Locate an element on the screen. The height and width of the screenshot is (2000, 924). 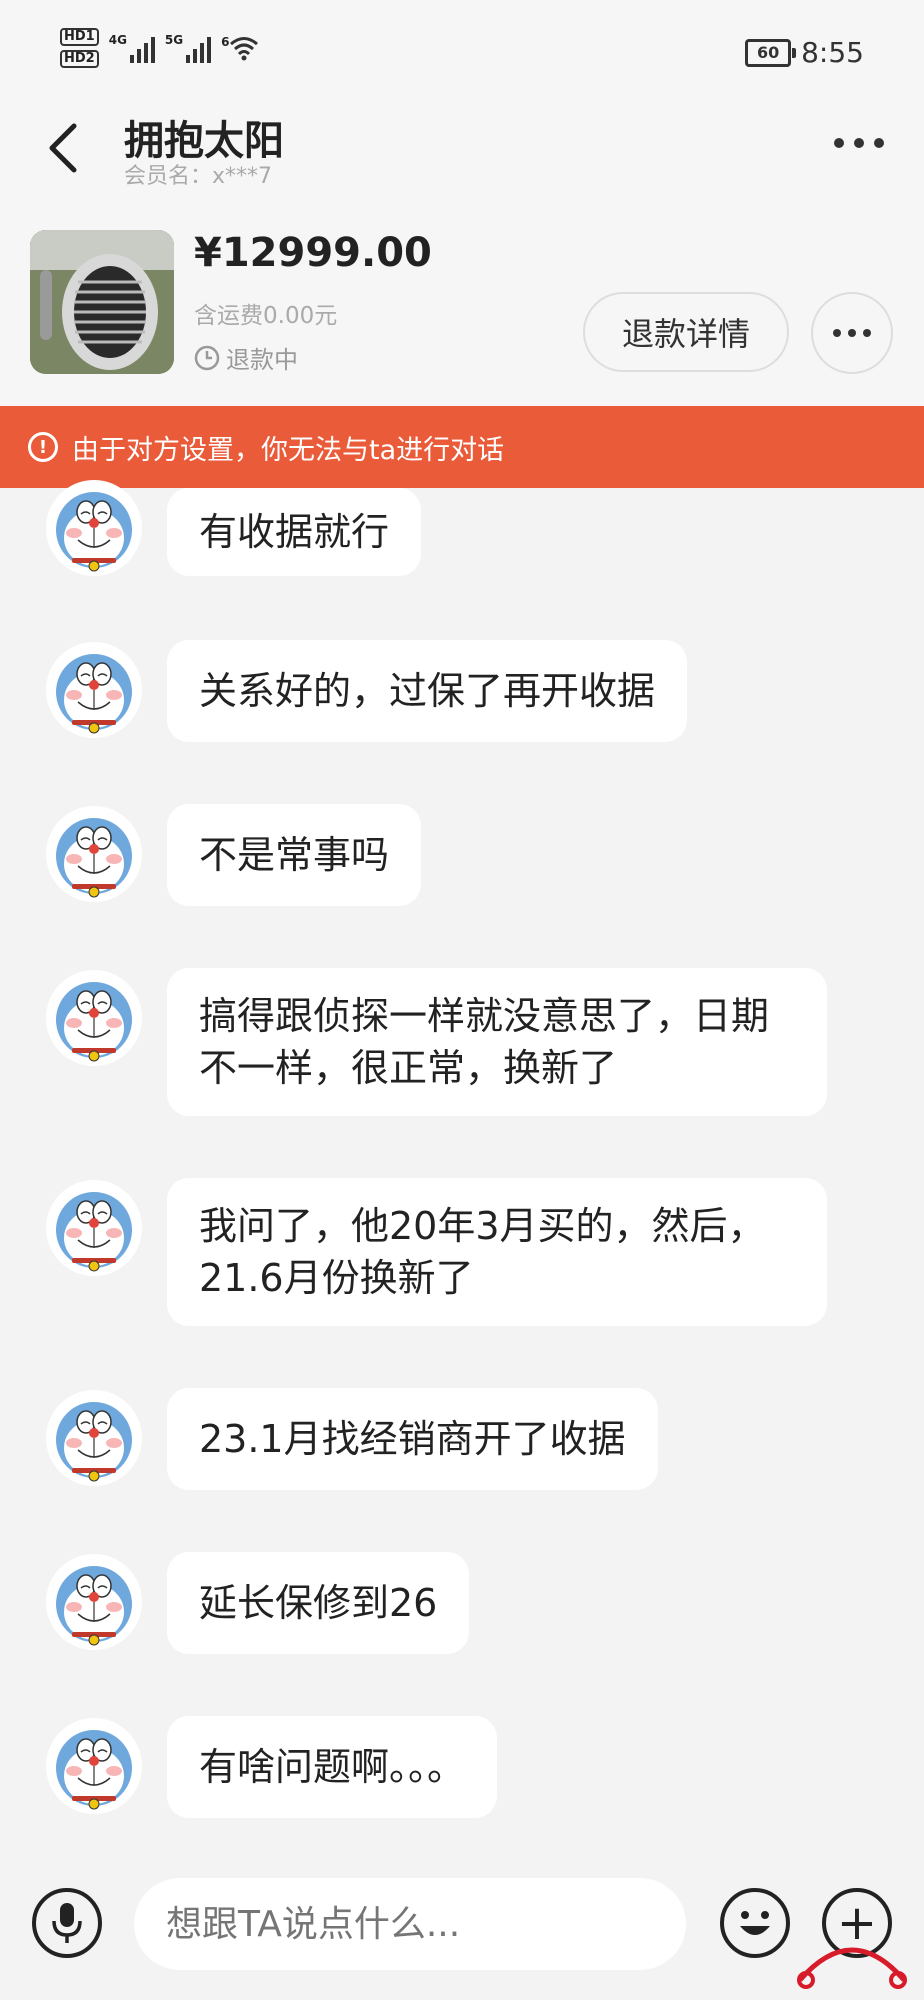
message-bubble: 我问了，他20年3月买的，然后，21.6月份换新了 is located at coordinates (497, 1252).